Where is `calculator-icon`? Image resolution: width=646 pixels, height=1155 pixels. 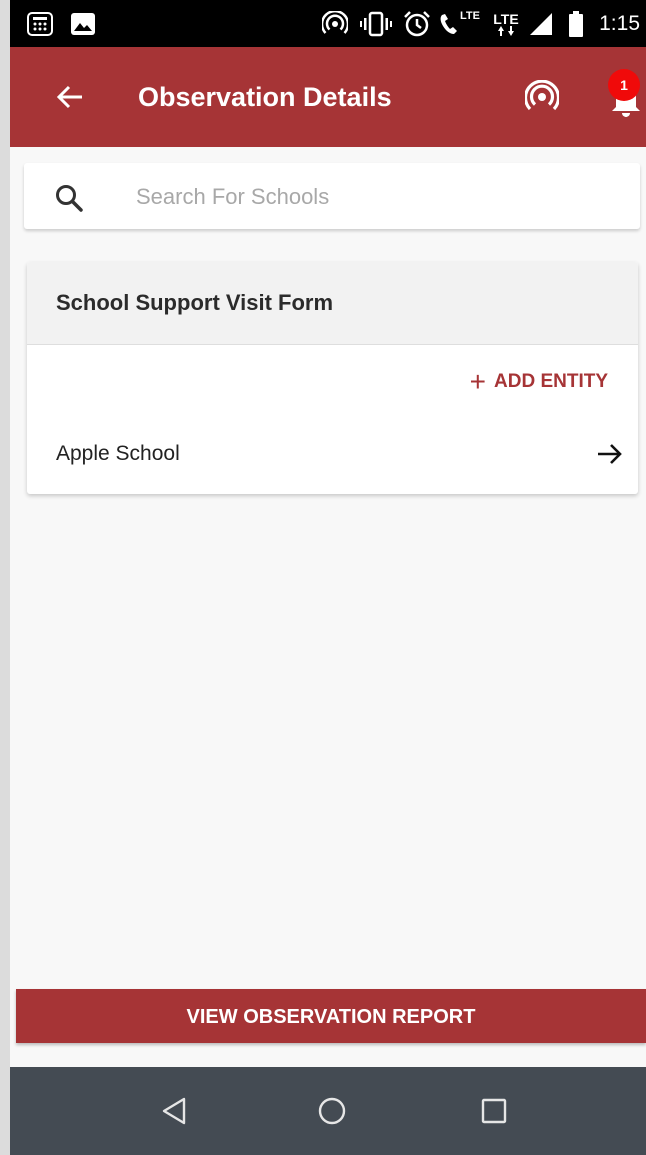
calculator-icon is located at coordinates (40, 23).